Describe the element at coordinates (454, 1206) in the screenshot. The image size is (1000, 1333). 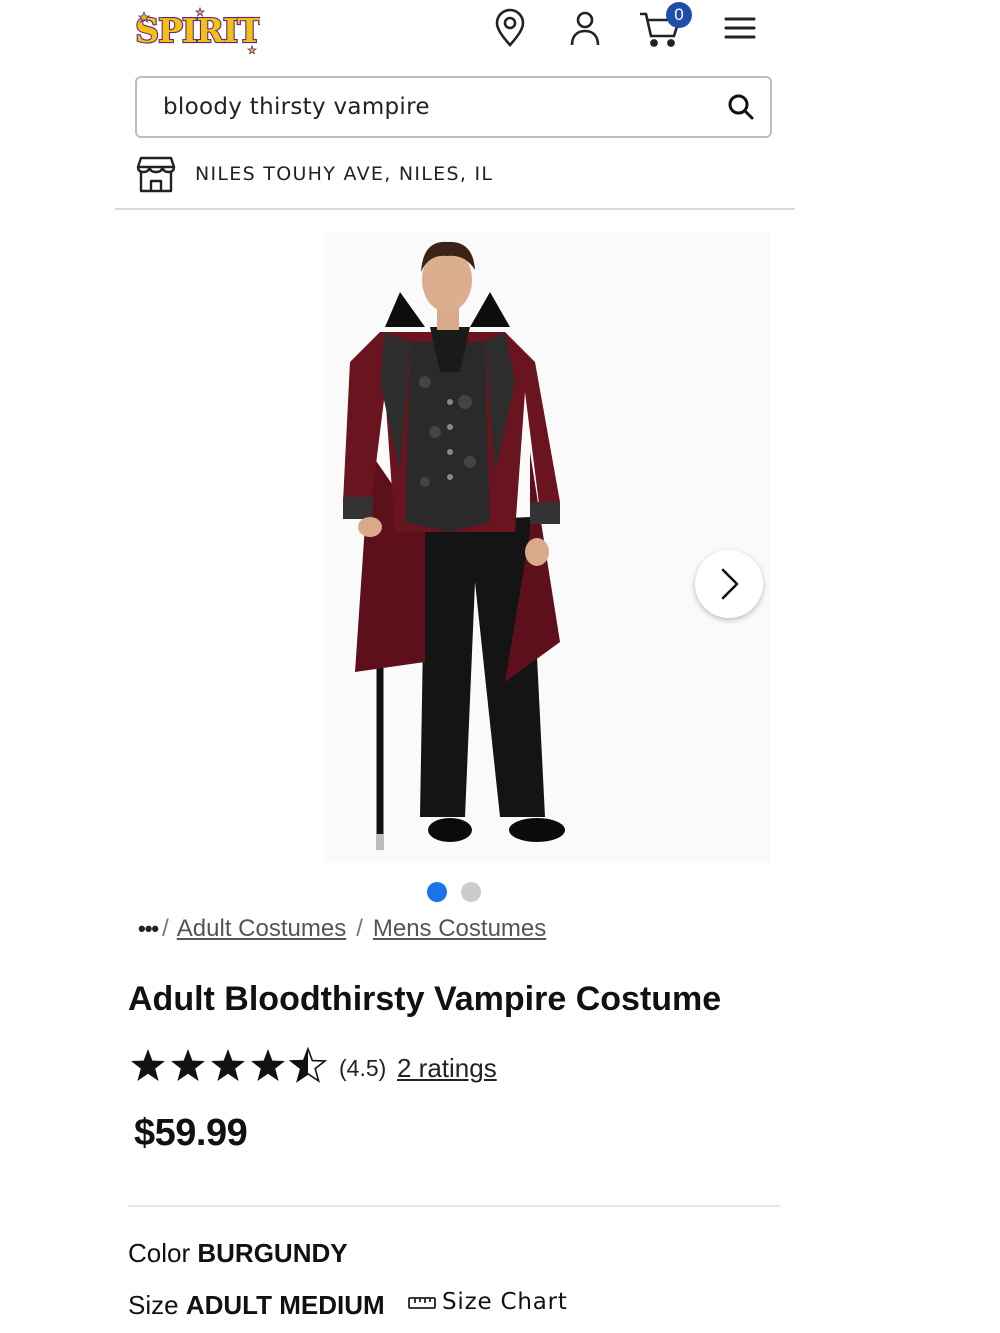
I see `section-divider` at that location.